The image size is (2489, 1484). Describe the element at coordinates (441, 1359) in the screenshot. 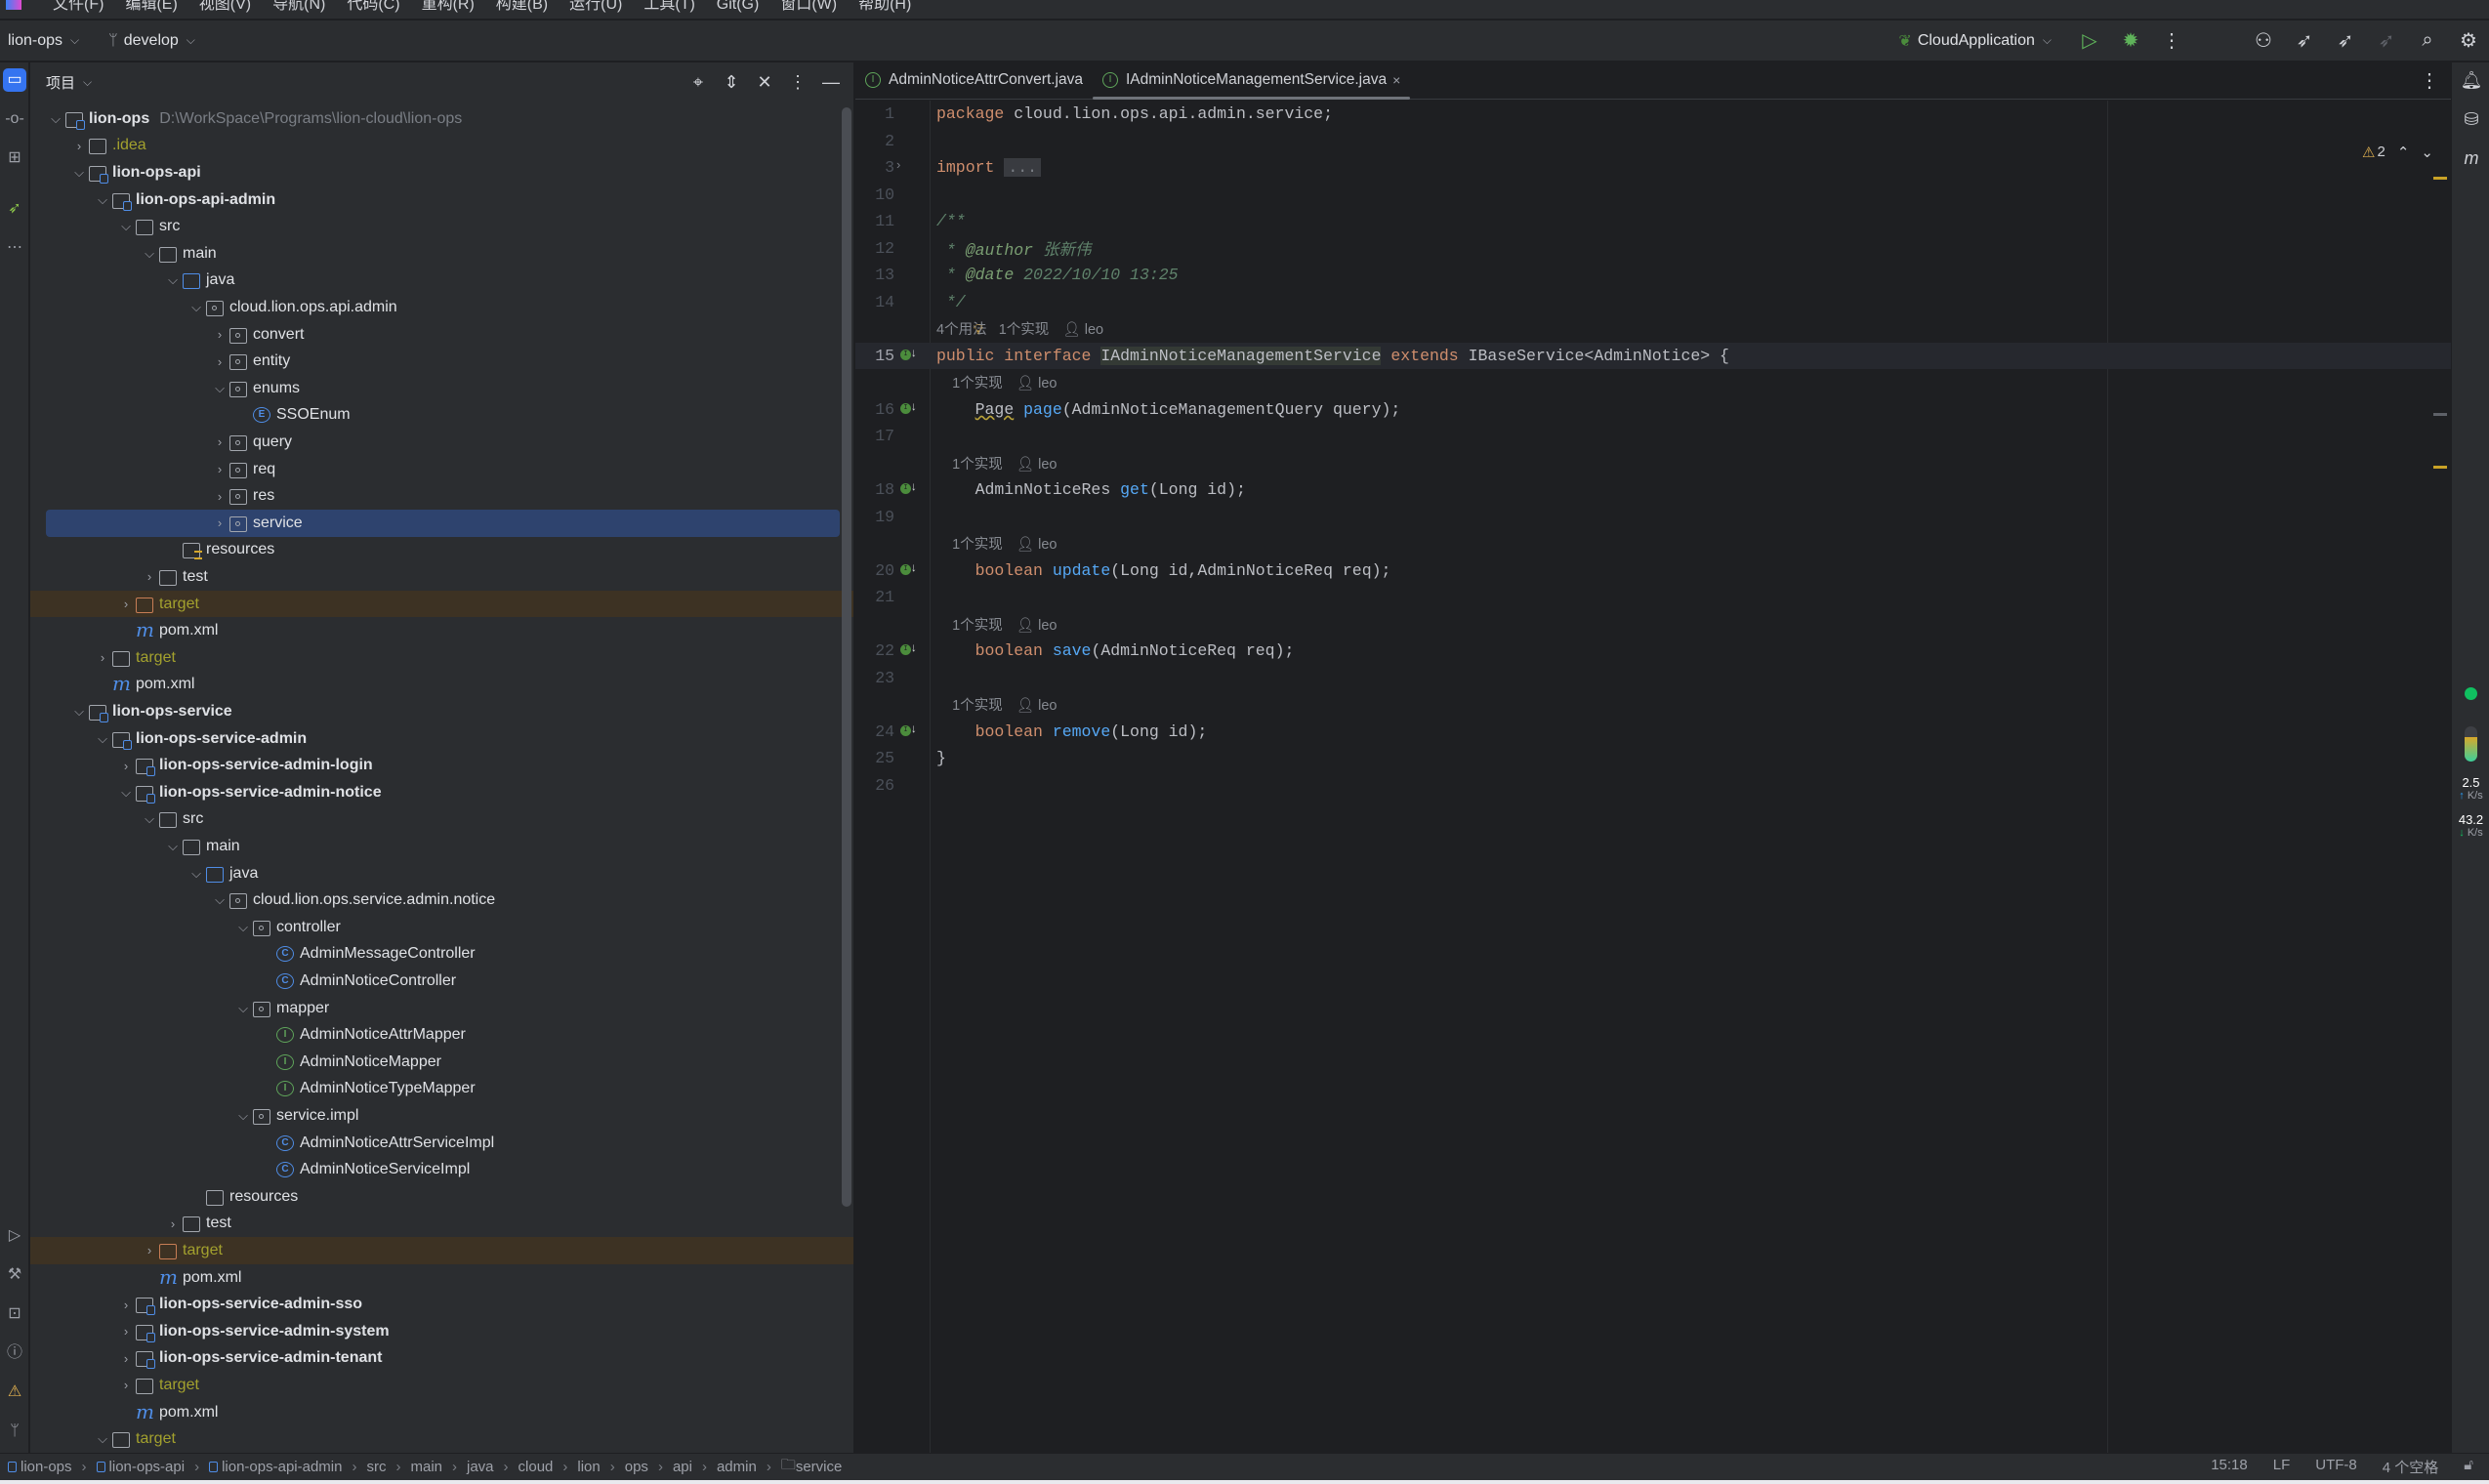

I see `tree-item: › lion-ops-service-admin-tenant` at that location.